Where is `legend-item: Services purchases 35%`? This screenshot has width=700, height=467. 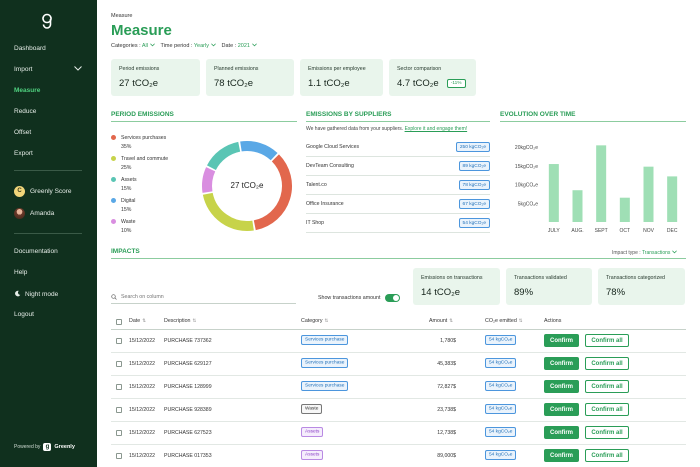
legend-item: Services purchases 35% is located at coordinates (156, 143).